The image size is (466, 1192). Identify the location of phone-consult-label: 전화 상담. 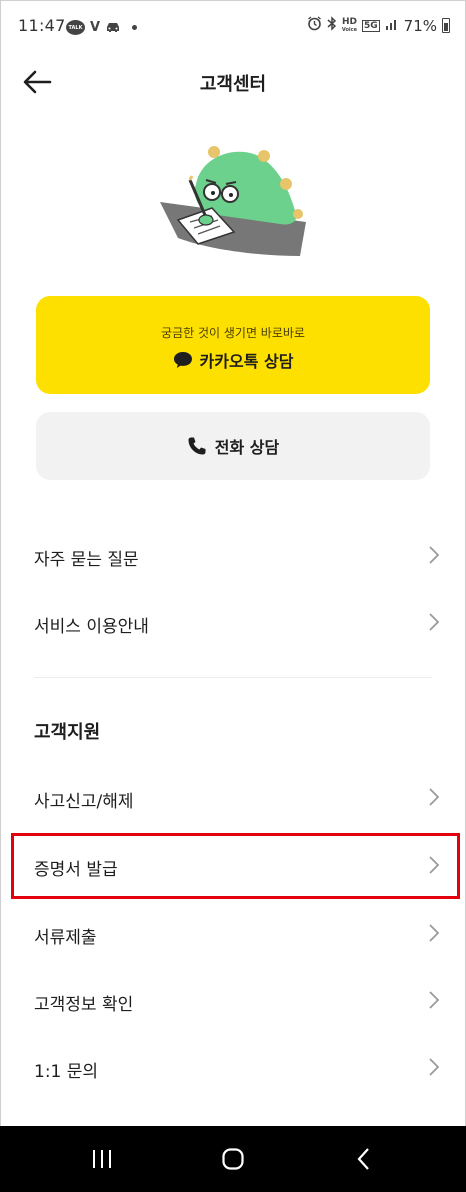
(247, 447).